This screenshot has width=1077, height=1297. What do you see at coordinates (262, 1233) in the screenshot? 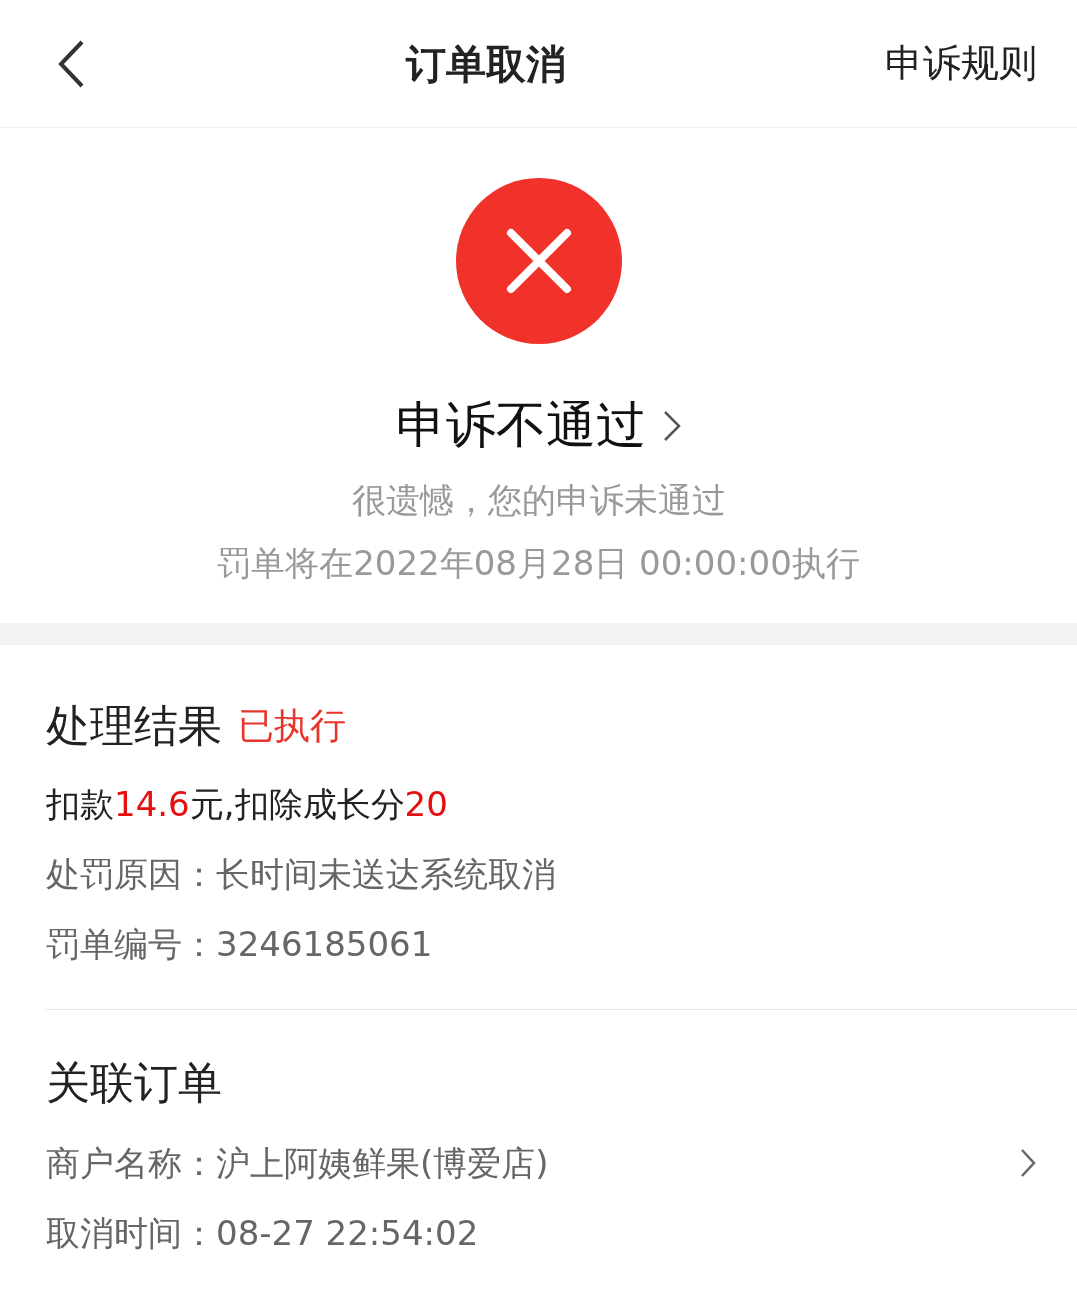
I see `detail-text: 取消时间：08-27 22:54:02` at bounding box center [262, 1233].